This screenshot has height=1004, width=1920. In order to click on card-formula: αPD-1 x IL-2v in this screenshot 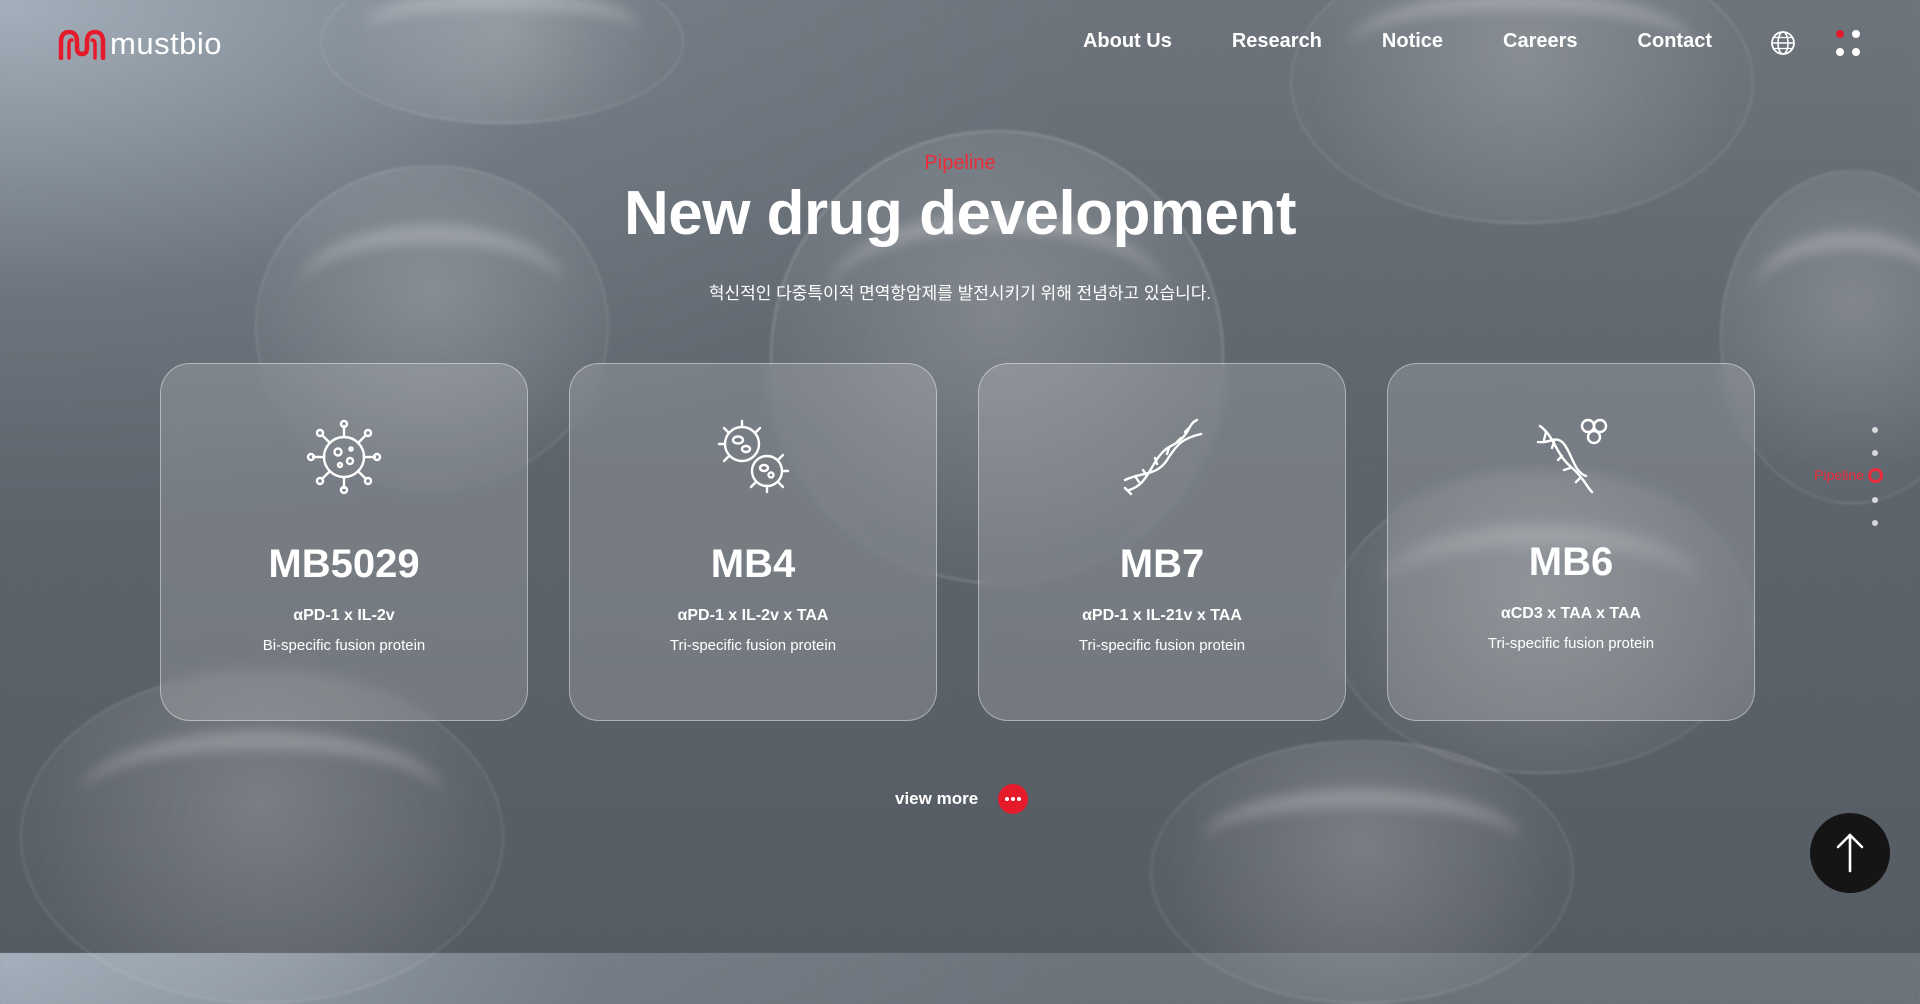, I will do `click(344, 615)`.